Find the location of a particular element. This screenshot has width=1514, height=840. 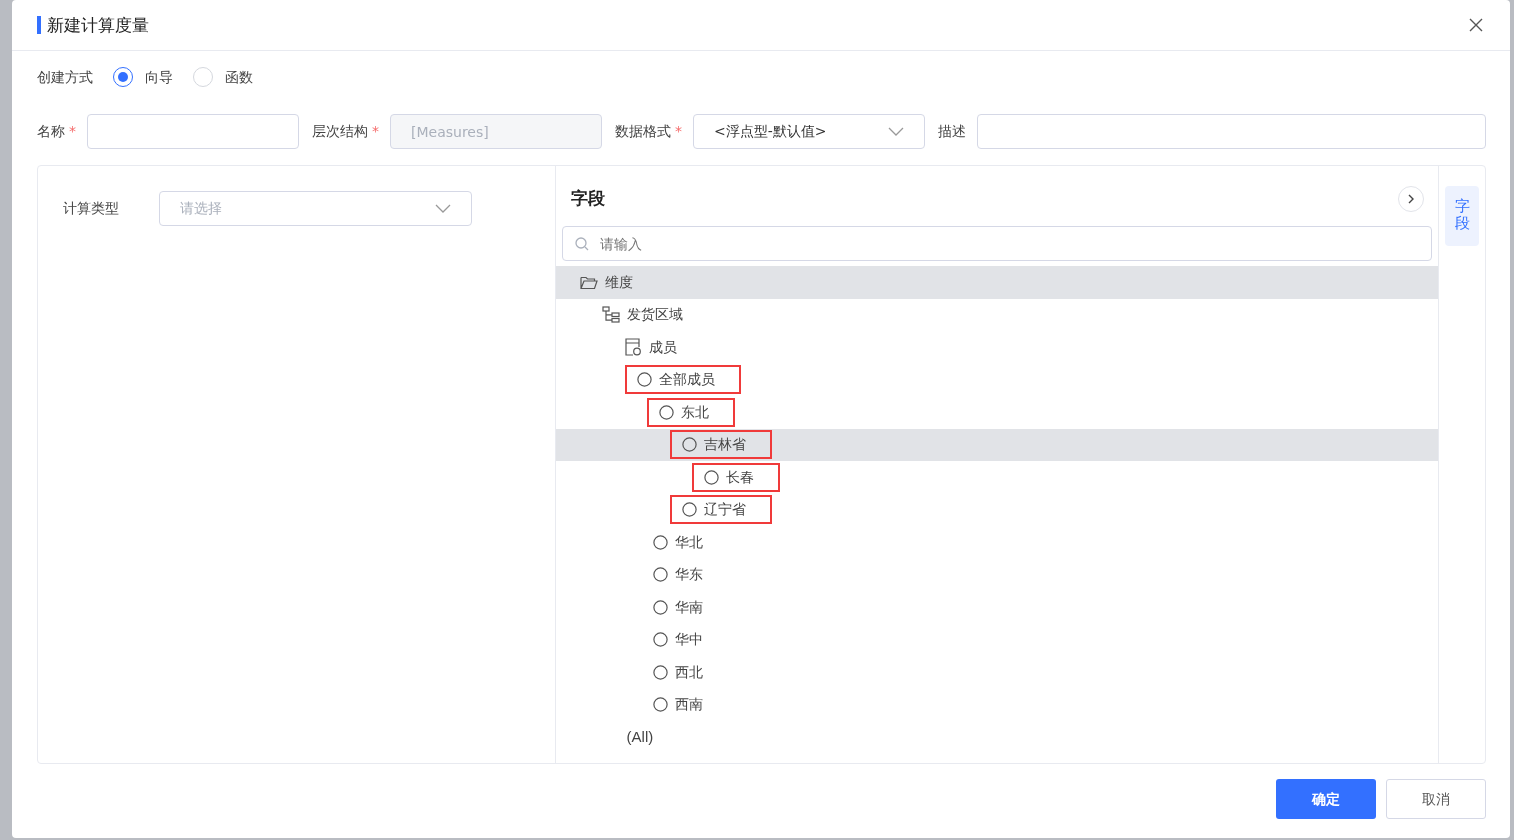

tree-row: 东北 is located at coordinates (997, 412).